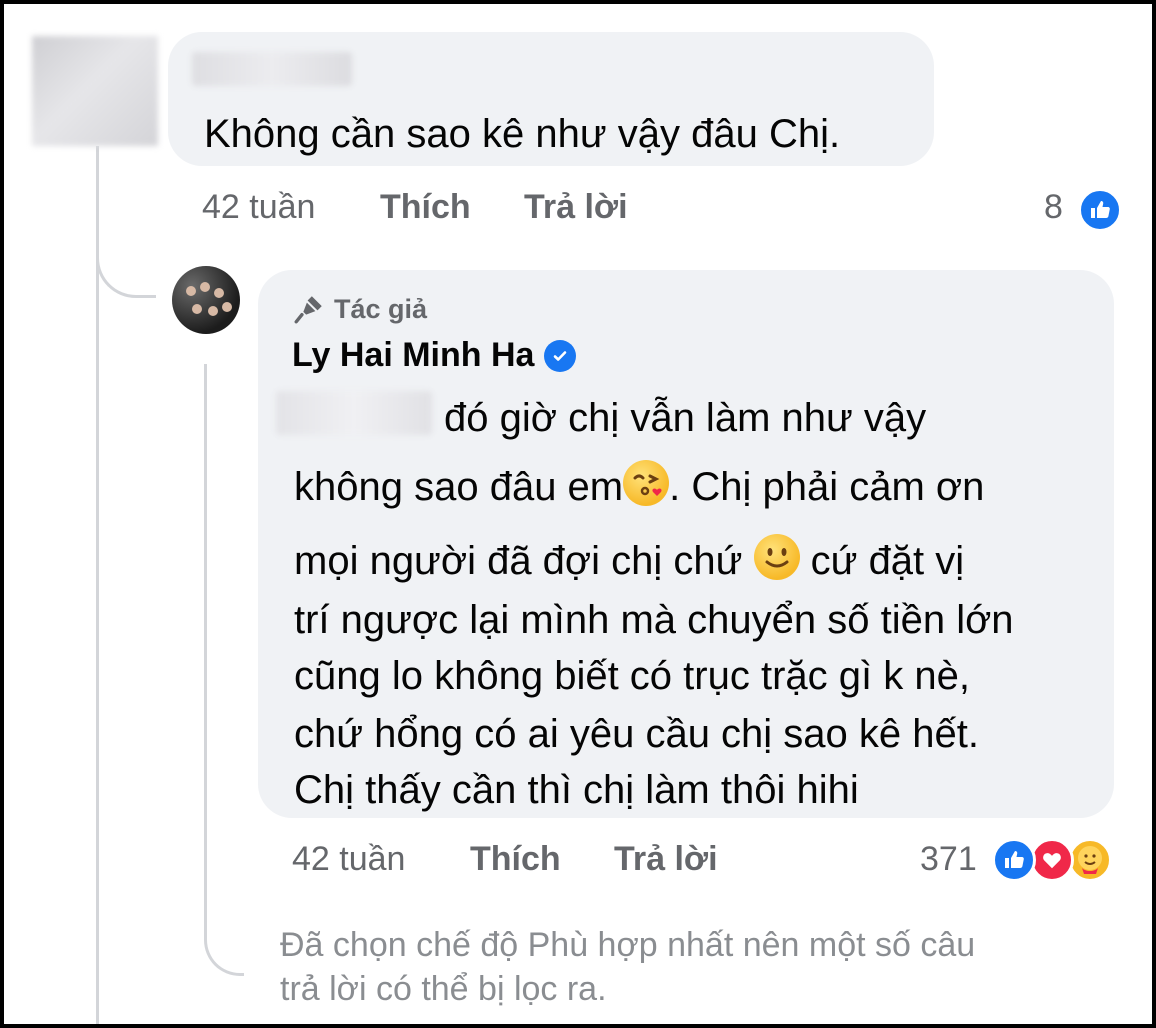 This screenshot has width=1156, height=1028. Describe the element at coordinates (1090, 860) in the screenshot. I see `care-icon` at that location.